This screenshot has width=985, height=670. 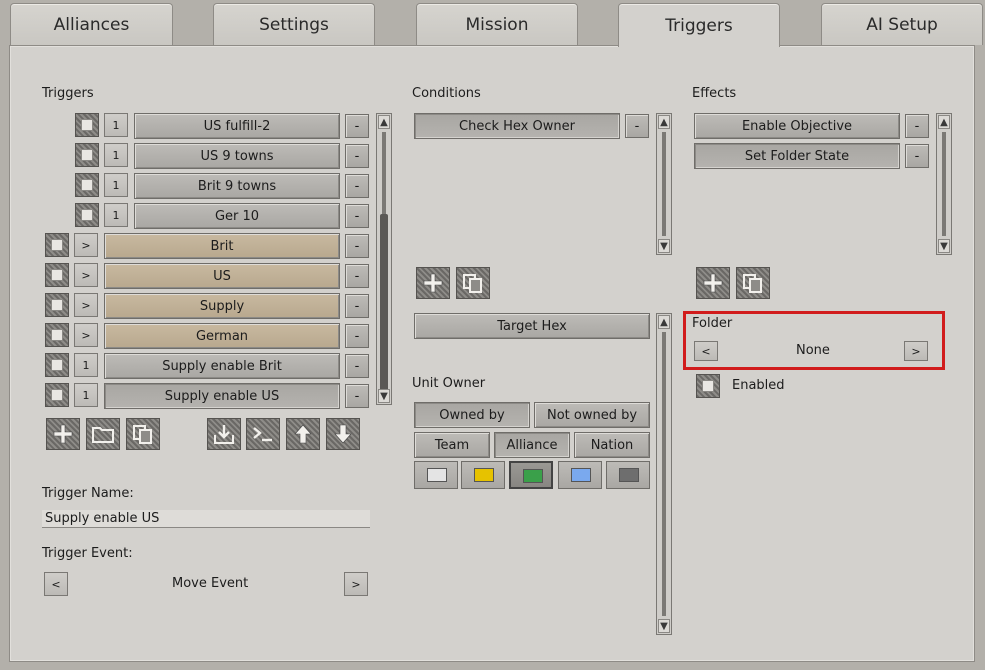 What do you see at coordinates (664, 184) in the screenshot?
I see `conditions-scrollbar: ▲ ▼` at bounding box center [664, 184].